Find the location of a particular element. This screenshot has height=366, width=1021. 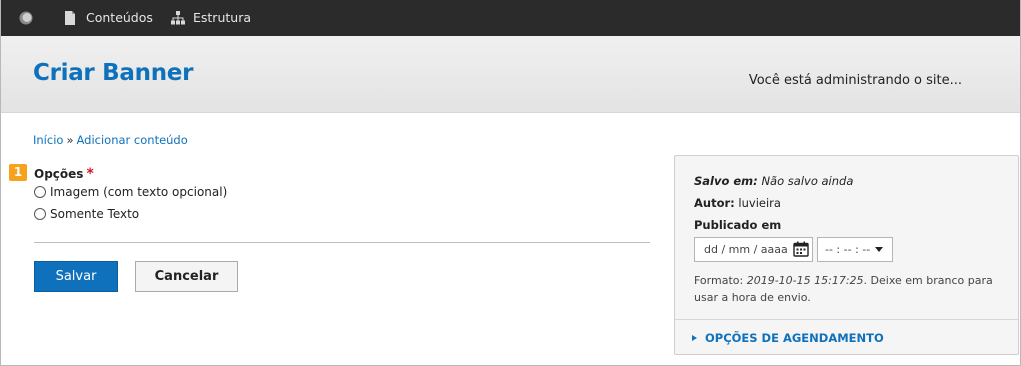

breadcrumb-home-link: Início is located at coordinates (48, 140).